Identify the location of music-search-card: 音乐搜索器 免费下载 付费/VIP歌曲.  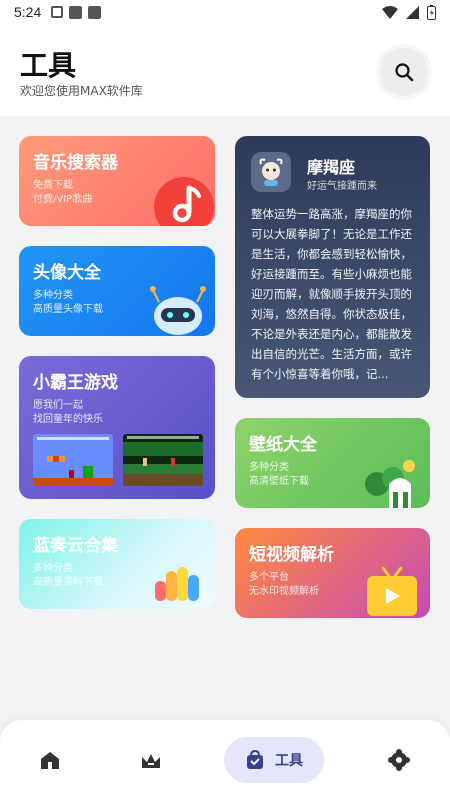
(117, 181).